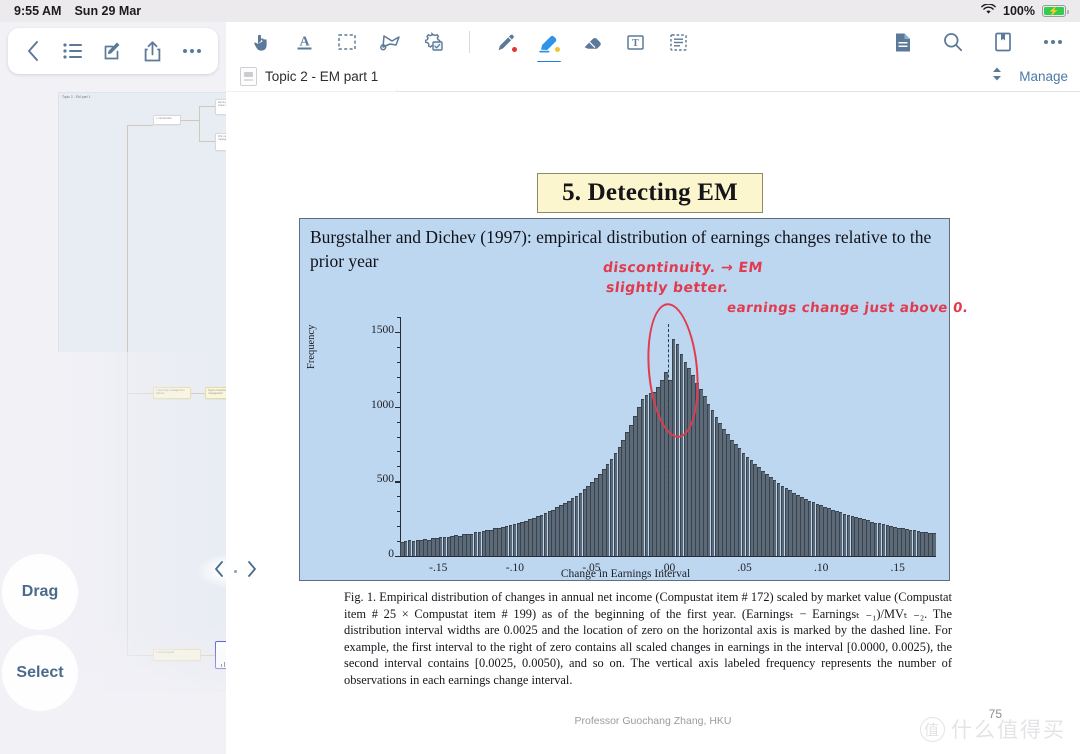 The height and width of the screenshot is (754, 1080). I want to click on battery-percent-label: 100%, so click(1019, 11).